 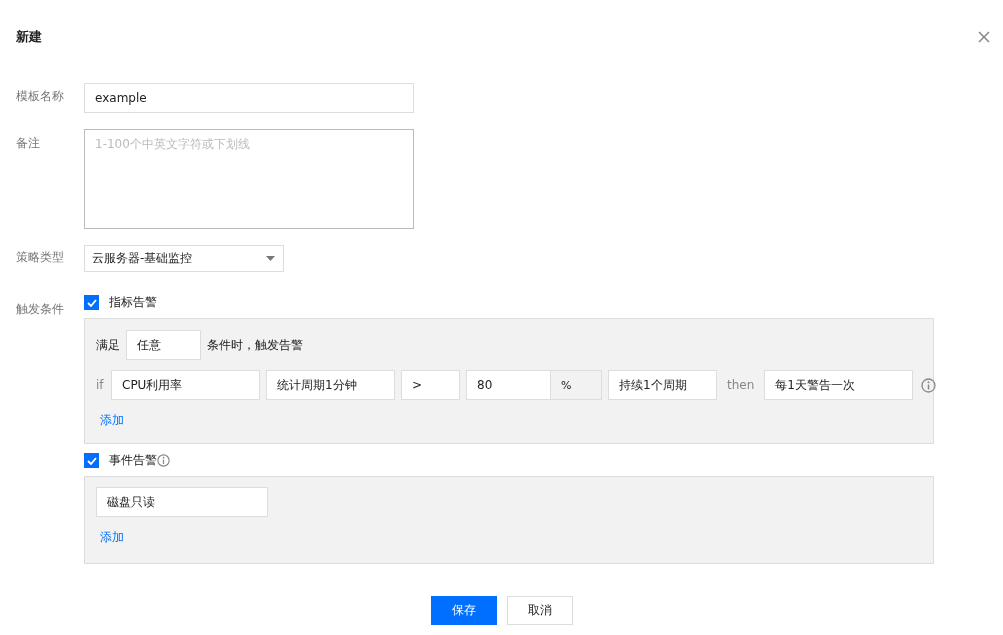 I want to click on checkbox-label: 事件告警, so click(x=133, y=460).